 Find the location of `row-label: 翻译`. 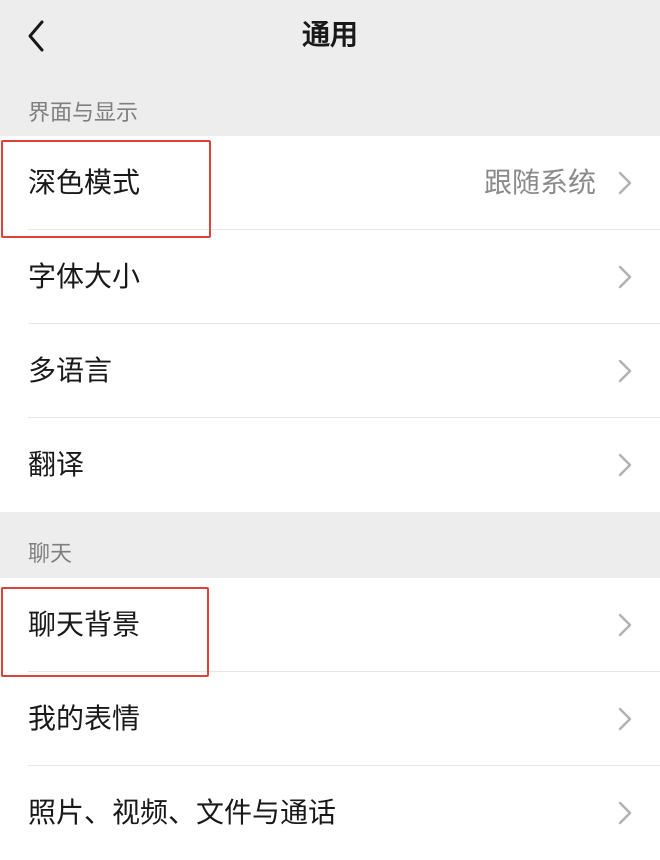

row-label: 翻译 is located at coordinates (56, 464).